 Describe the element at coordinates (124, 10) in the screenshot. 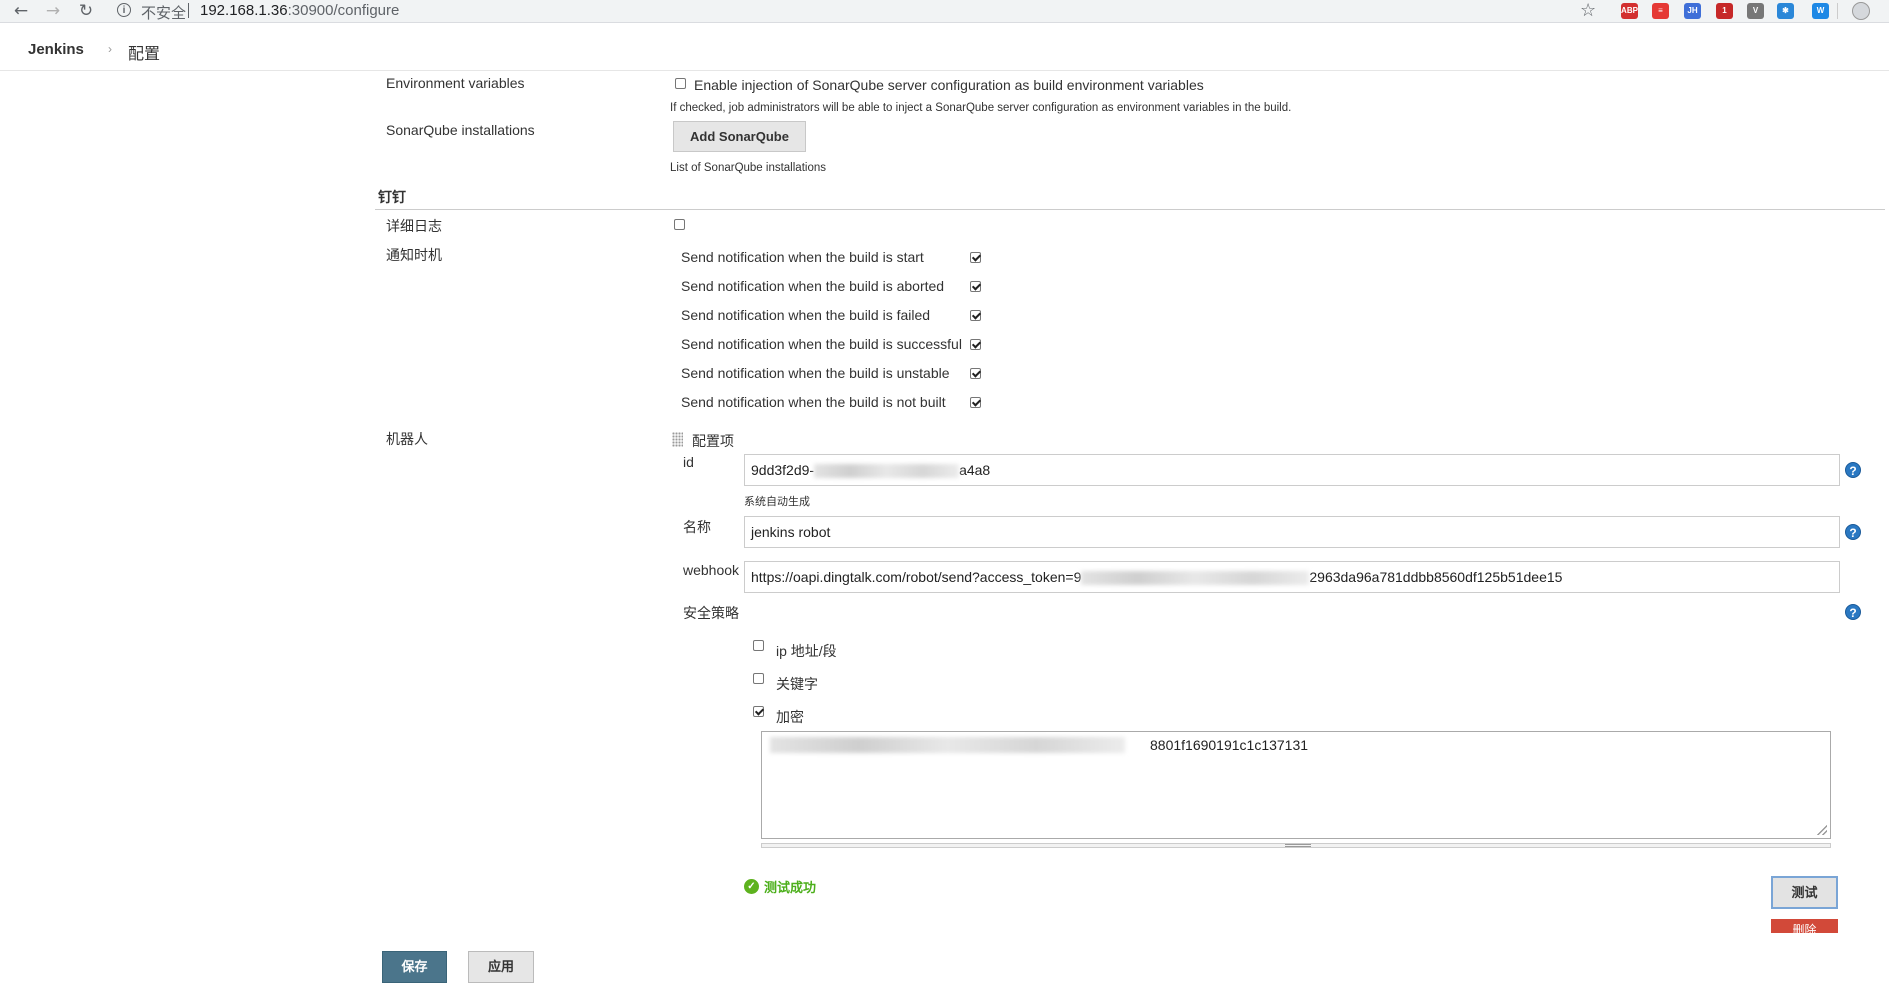

I see `info-icon: i` at that location.